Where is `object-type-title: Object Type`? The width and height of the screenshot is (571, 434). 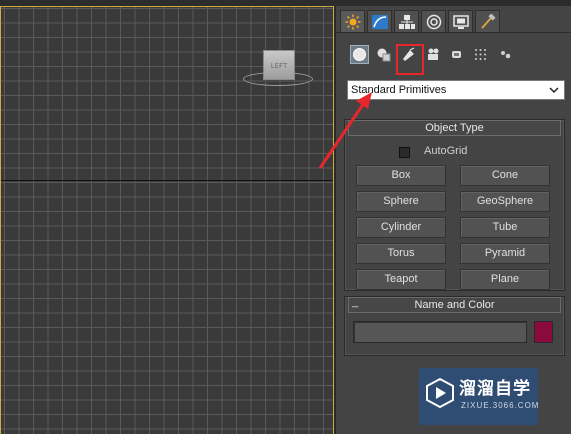
object-type-title: Object Type is located at coordinates (454, 128).